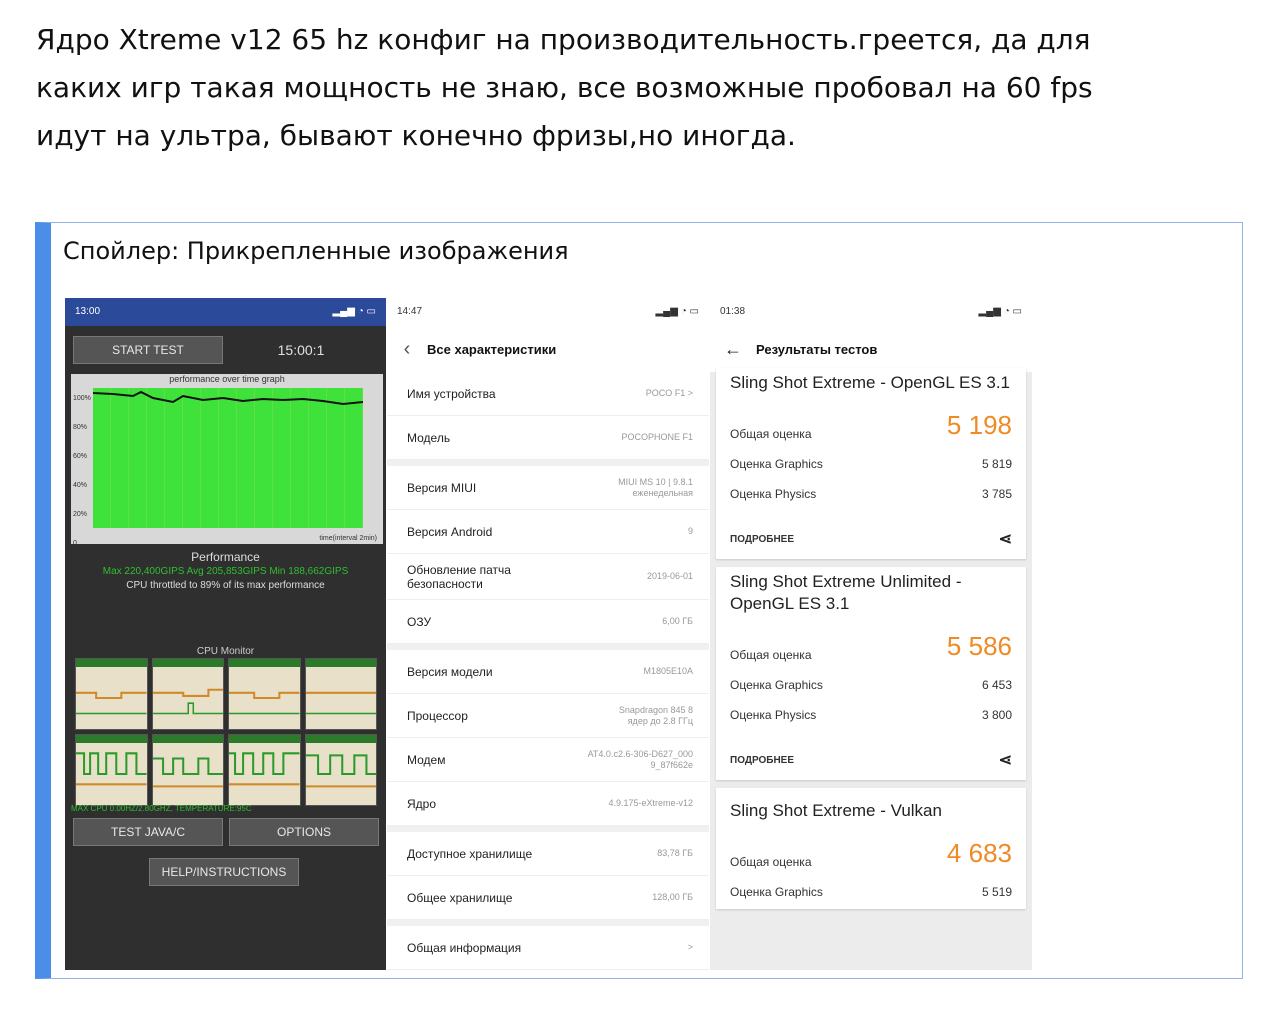 The width and height of the screenshot is (1280, 1017). I want to click on spec-row: Общая информация >, so click(548, 948).